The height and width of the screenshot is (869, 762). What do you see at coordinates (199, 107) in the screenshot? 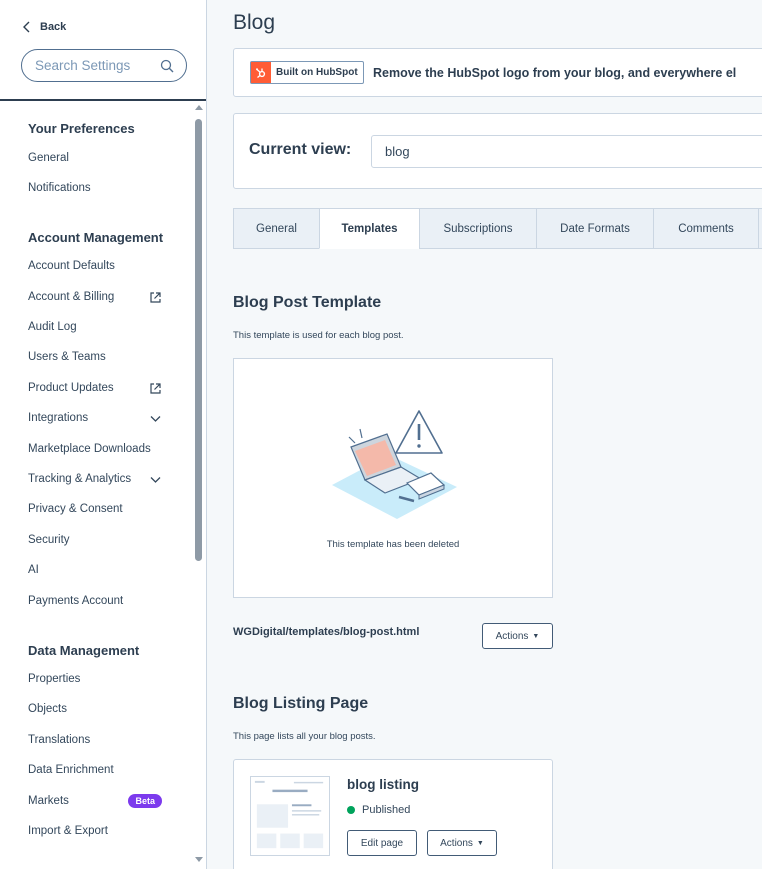
I see `scroll-up-arrow-icon` at bounding box center [199, 107].